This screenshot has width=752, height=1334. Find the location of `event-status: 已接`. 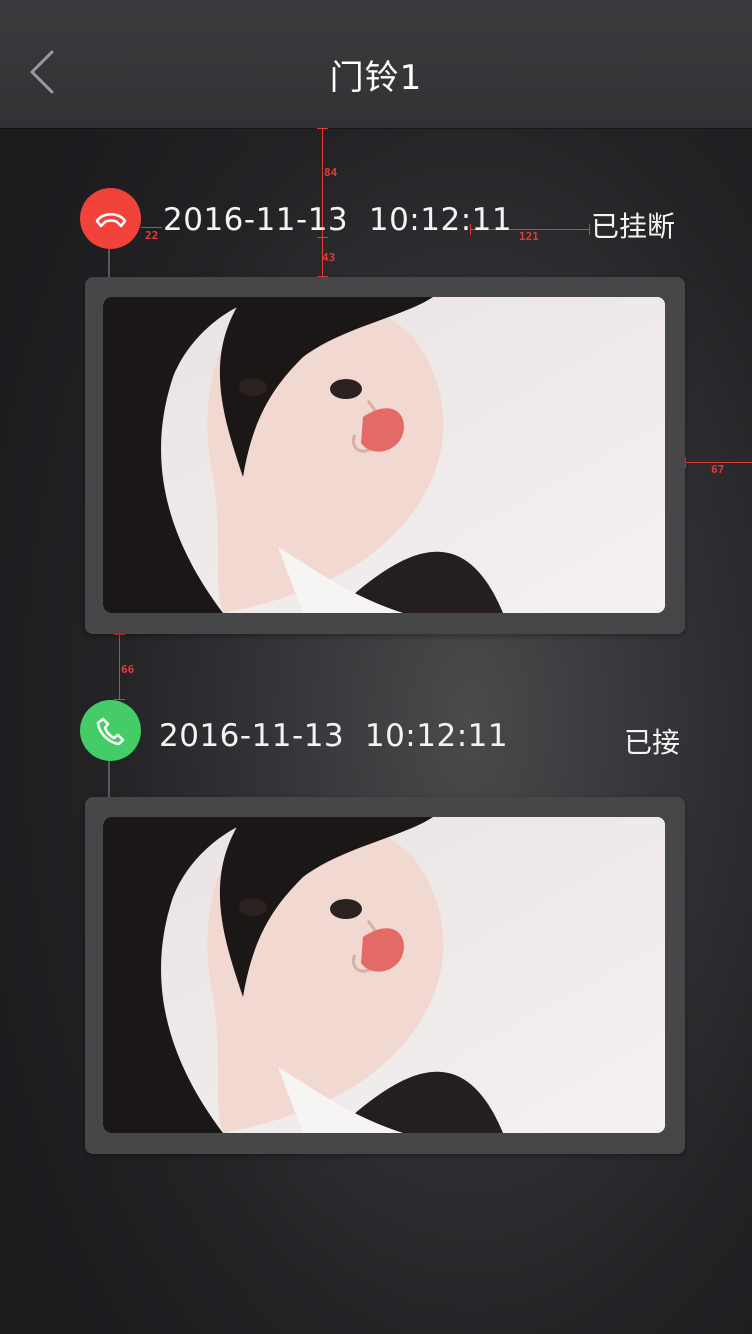

event-status: 已接 is located at coordinates (651, 742).